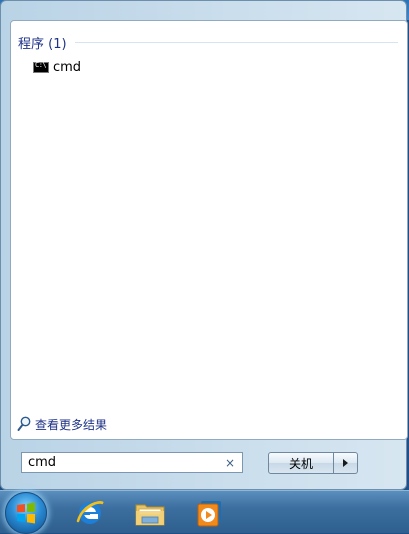 Image resolution: width=409 pixels, height=534 pixels. Describe the element at coordinates (236, 42) in the screenshot. I see `group-divider` at that location.